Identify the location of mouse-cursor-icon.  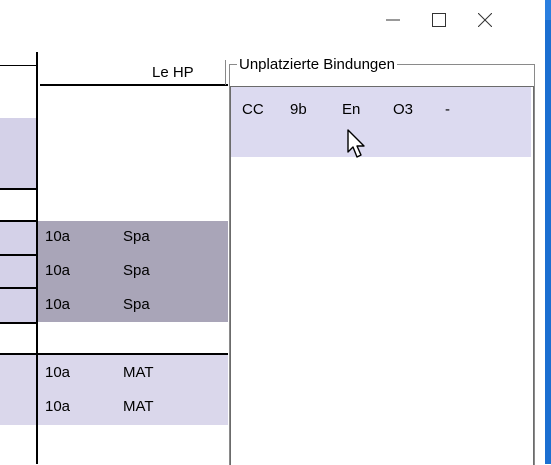
(356, 143).